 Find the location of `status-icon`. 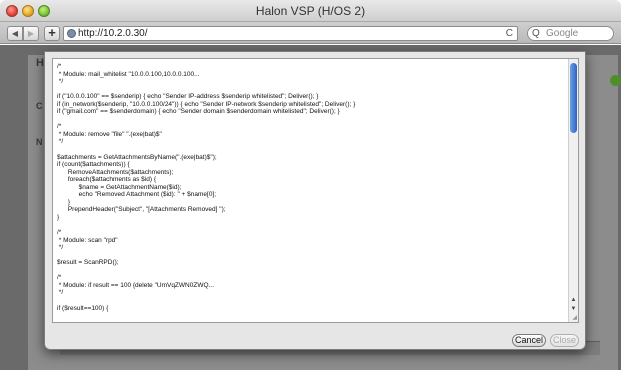

status-icon is located at coordinates (615, 80).